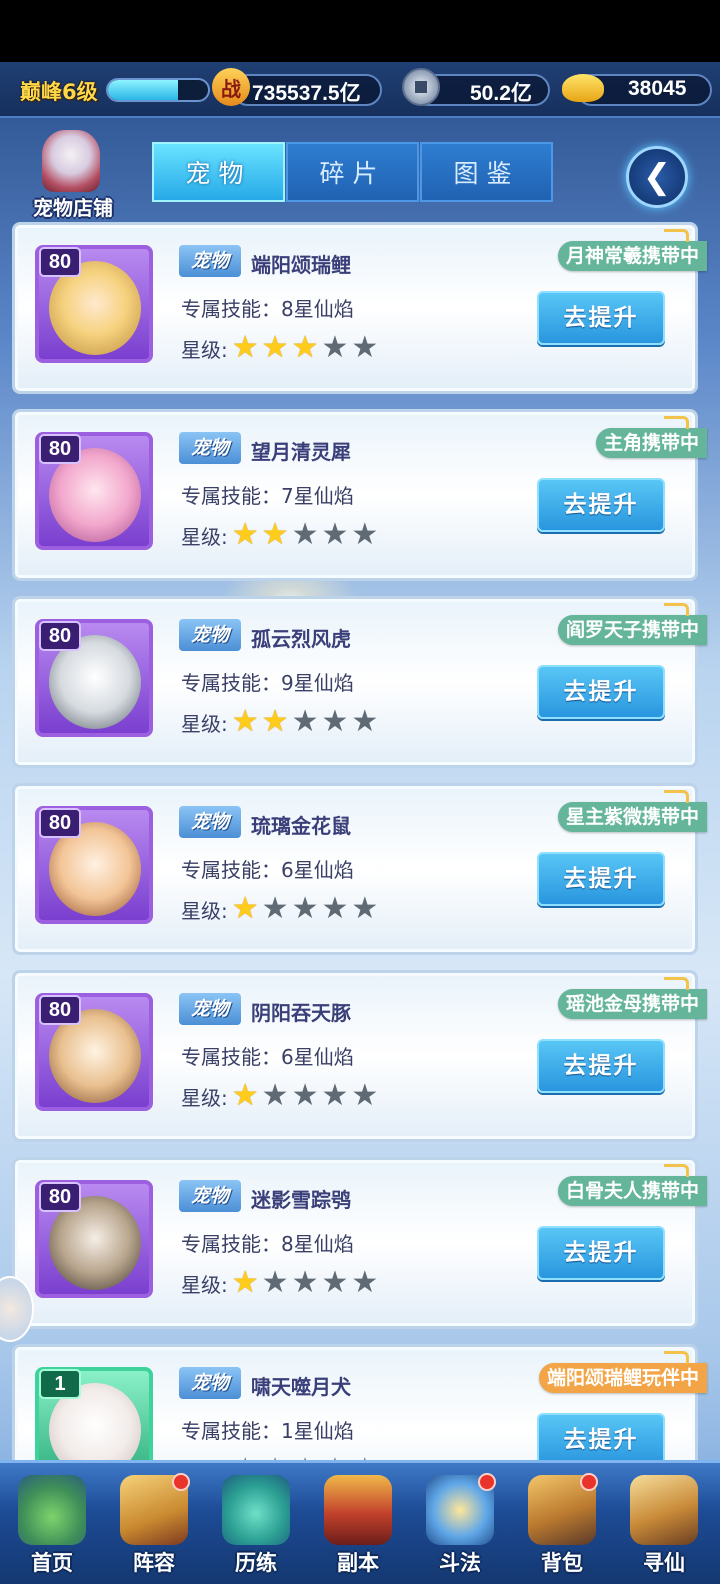  Describe the element at coordinates (501, 93) in the screenshot. I see `silver-value: 50.2亿` at that location.